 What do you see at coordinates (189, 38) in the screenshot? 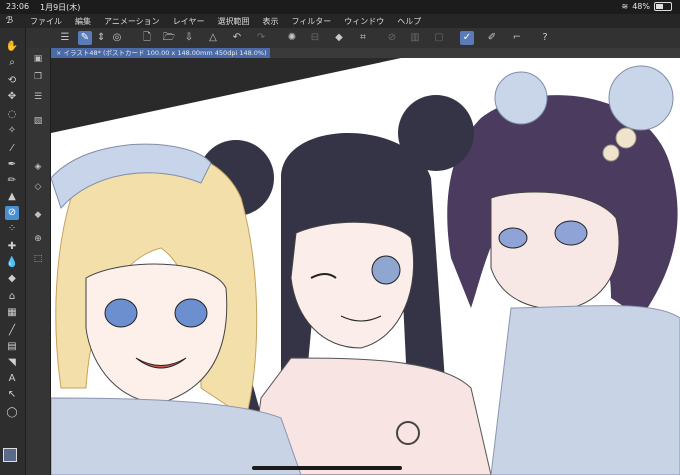
I see `save-icon: ⇩` at bounding box center [189, 38].